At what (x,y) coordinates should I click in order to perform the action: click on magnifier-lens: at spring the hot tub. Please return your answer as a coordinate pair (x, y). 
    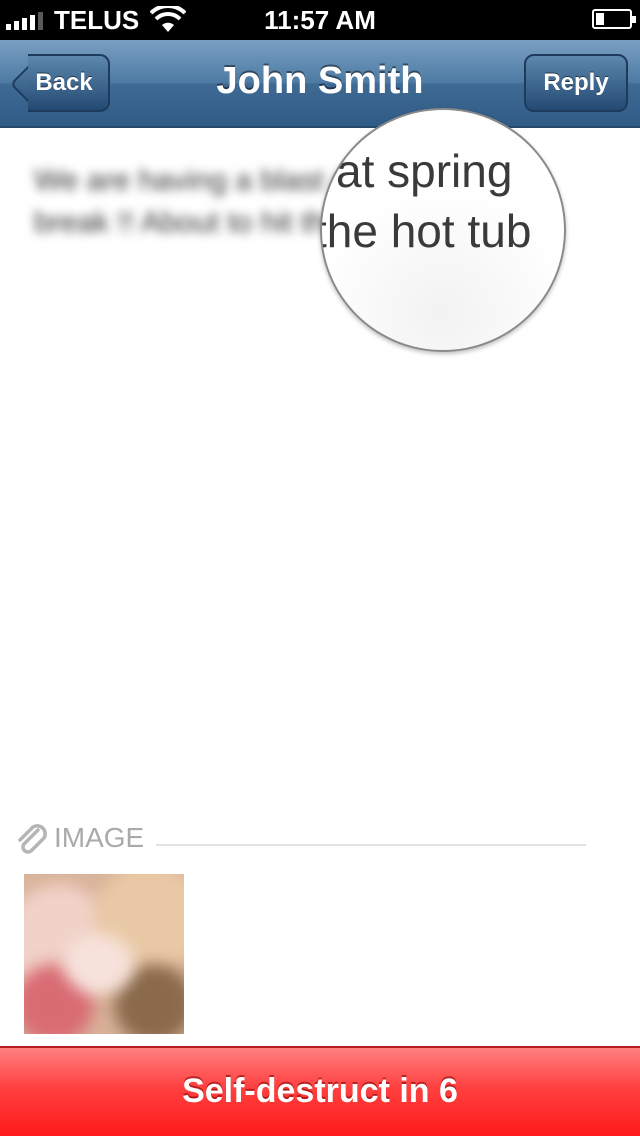
    Looking at the image, I should click on (443, 230).